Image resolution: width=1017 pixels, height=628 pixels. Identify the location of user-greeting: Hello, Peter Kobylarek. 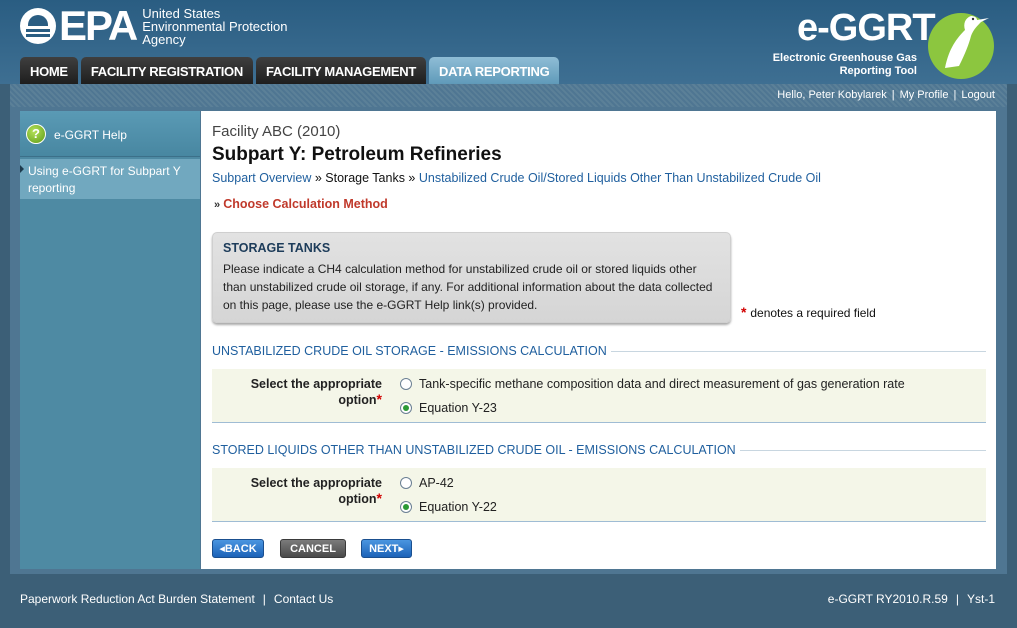
(832, 95).